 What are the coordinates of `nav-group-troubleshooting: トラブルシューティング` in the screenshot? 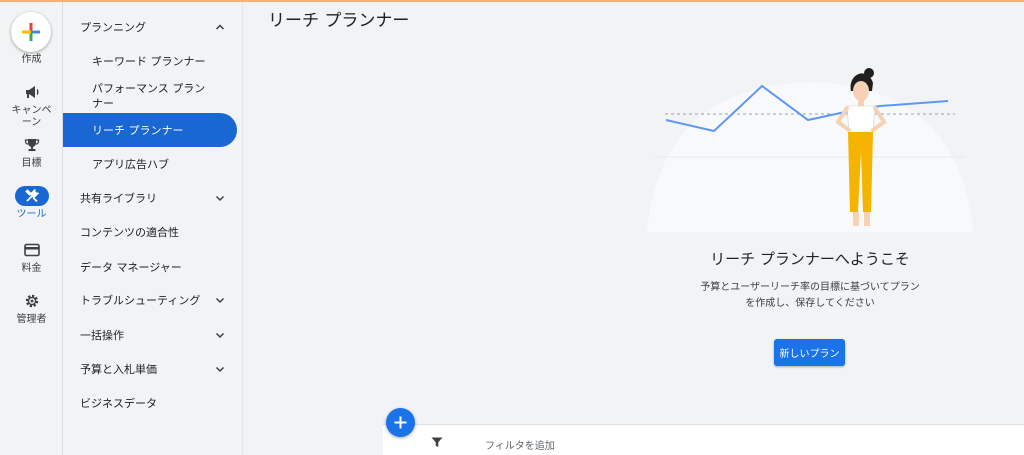 It's located at (150, 300).